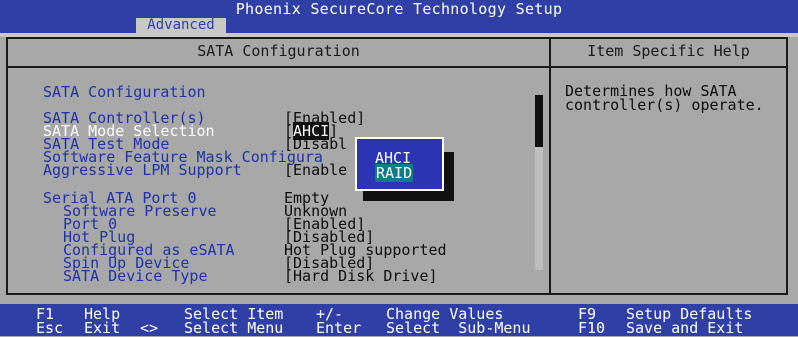 The image size is (798, 337). What do you see at coordinates (149, 328) in the screenshot?
I see `key-arrows-lr: <>` at bounding box center [149, 328].